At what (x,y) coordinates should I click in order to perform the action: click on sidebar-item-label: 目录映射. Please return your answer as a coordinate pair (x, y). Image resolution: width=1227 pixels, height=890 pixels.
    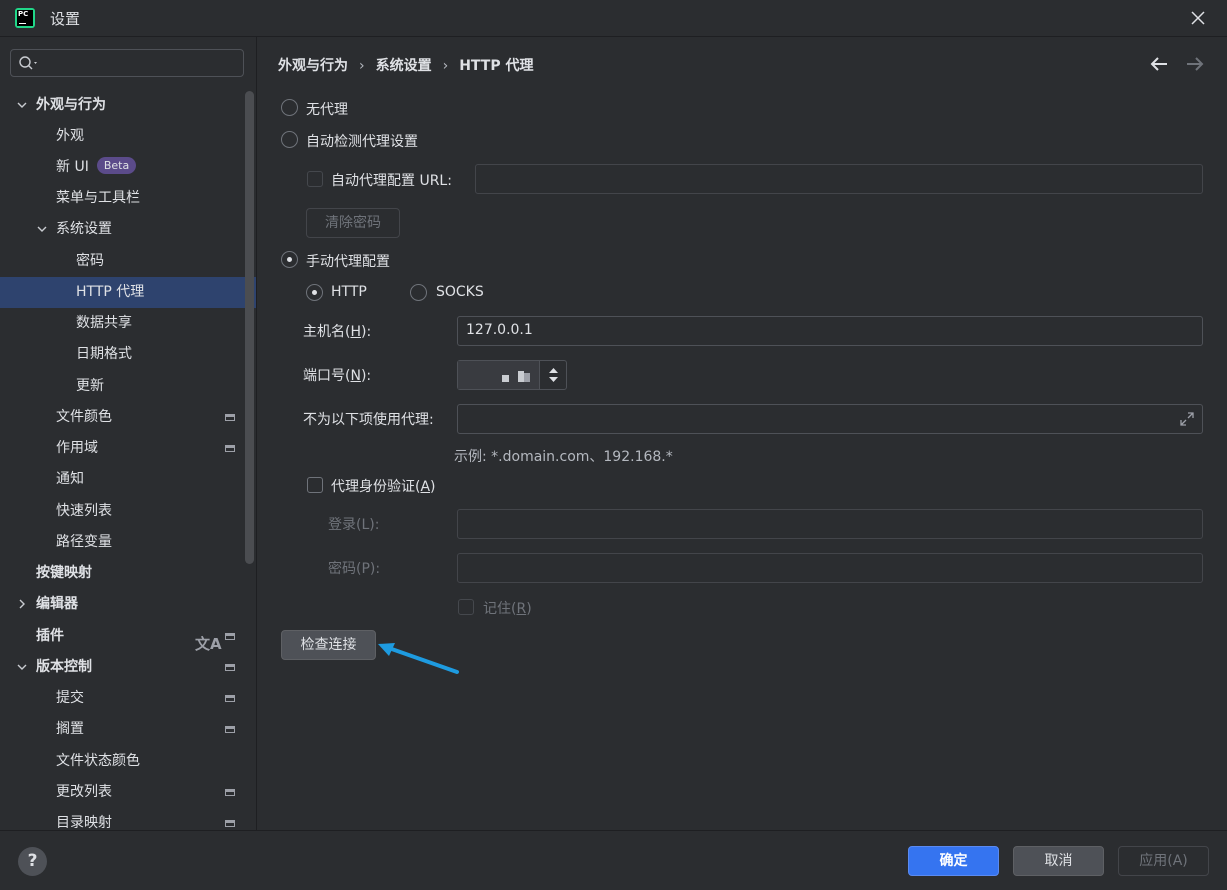
    Looking at the image, I should click on (84, 822).